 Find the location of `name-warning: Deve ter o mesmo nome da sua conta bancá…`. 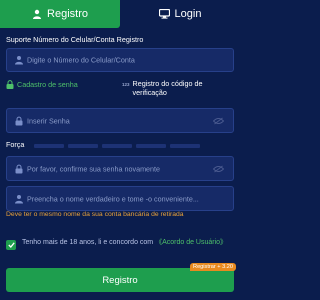

name-warning: Deve ter o mesmo nome da sua conta bancá… is located at coordinates (95, 214).